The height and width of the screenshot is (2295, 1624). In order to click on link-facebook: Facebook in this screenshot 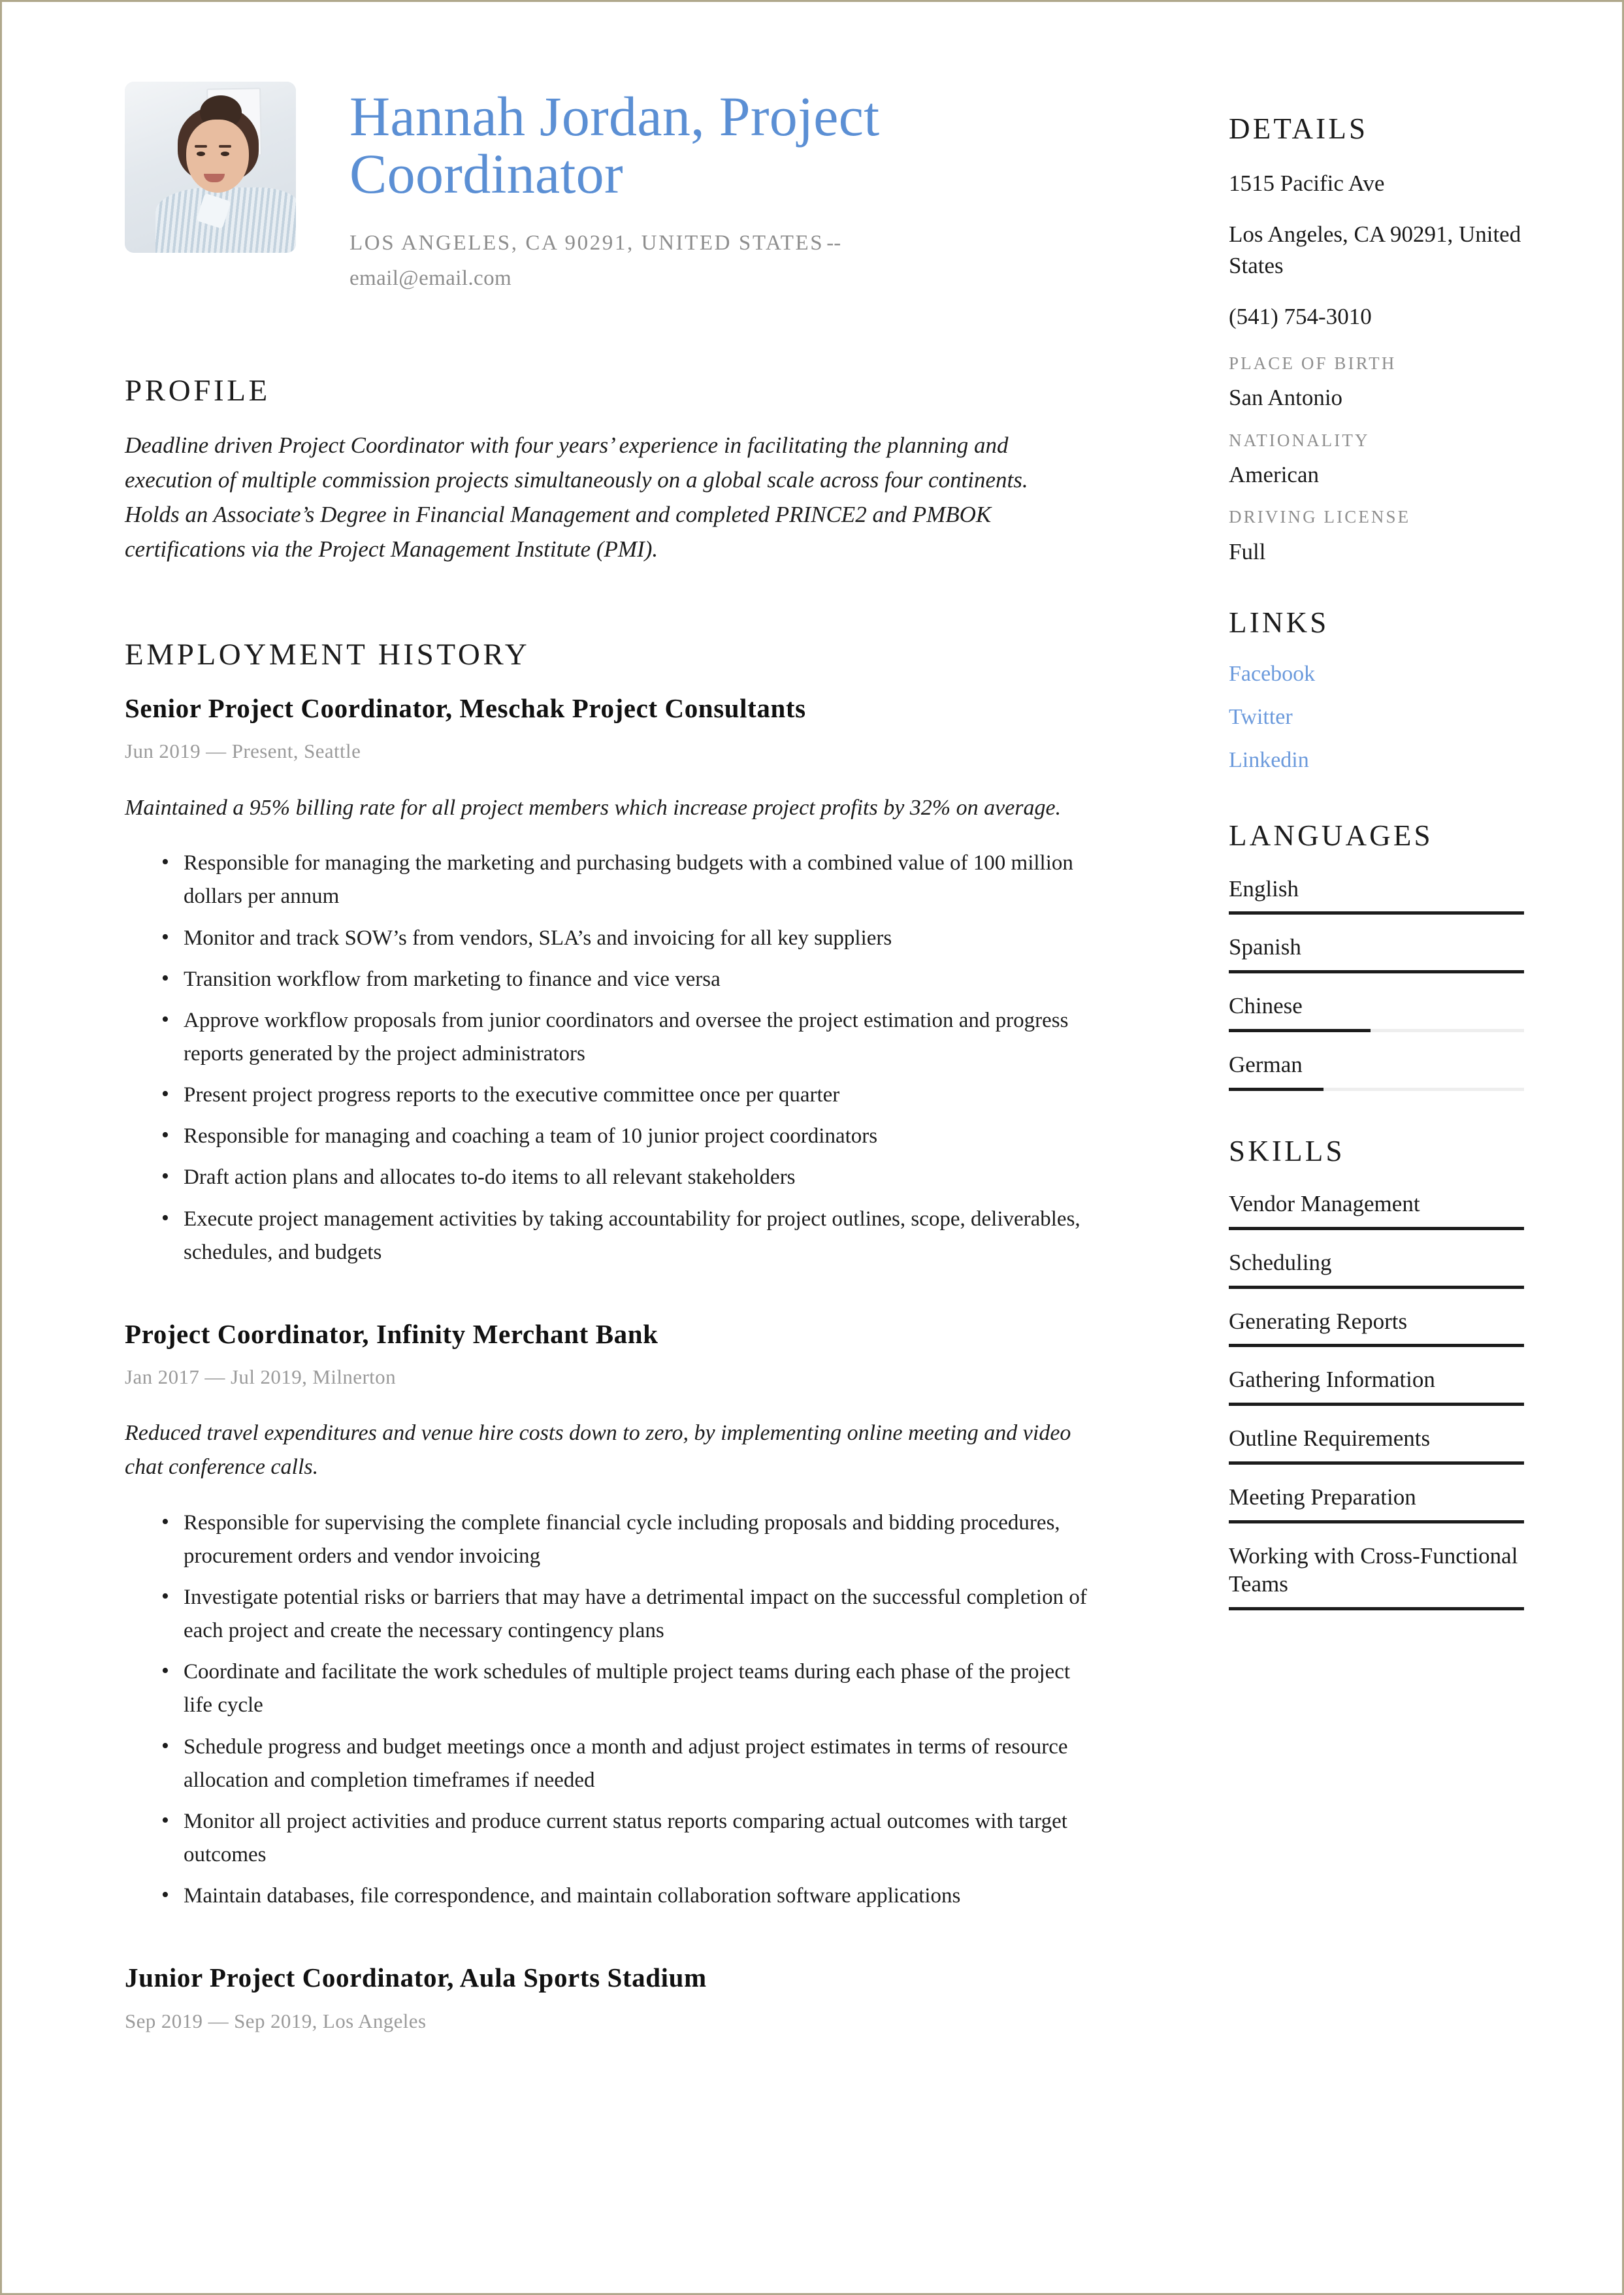, I will do `click(1377, 674)`.